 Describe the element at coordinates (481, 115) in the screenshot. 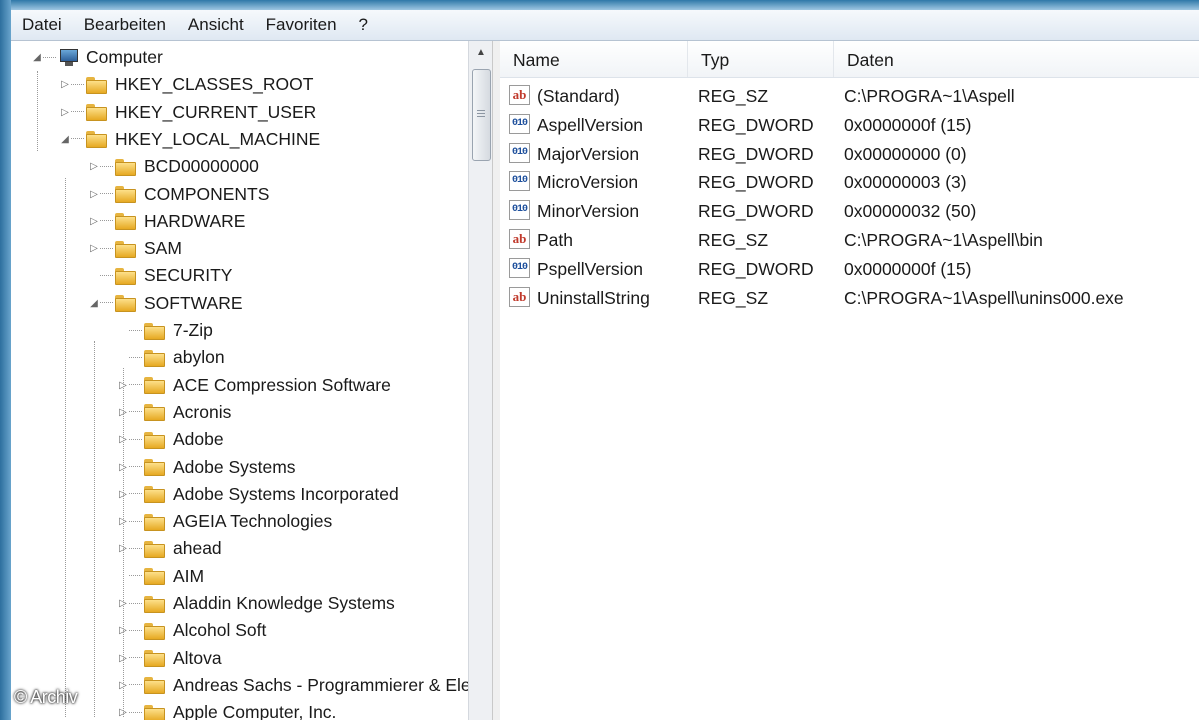

I see `scroll-thumb` at that location.